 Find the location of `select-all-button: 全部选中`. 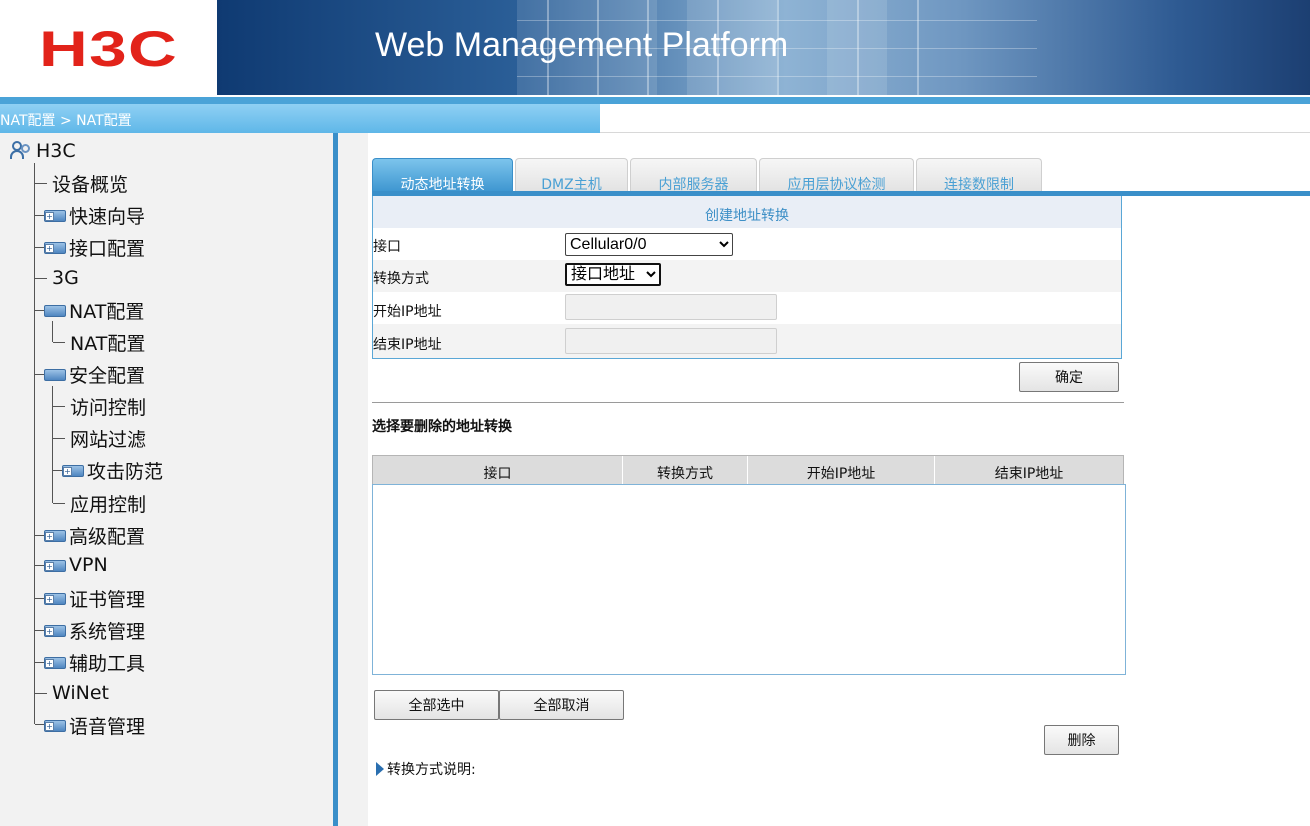

select-all-button: 全部选中 is located at coordinates (436, 705).